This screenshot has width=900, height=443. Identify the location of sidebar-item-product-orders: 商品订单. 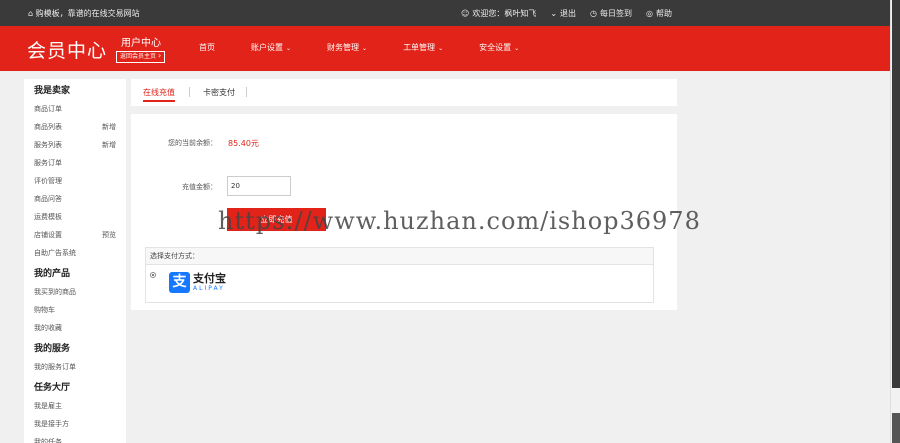
(80, 109).